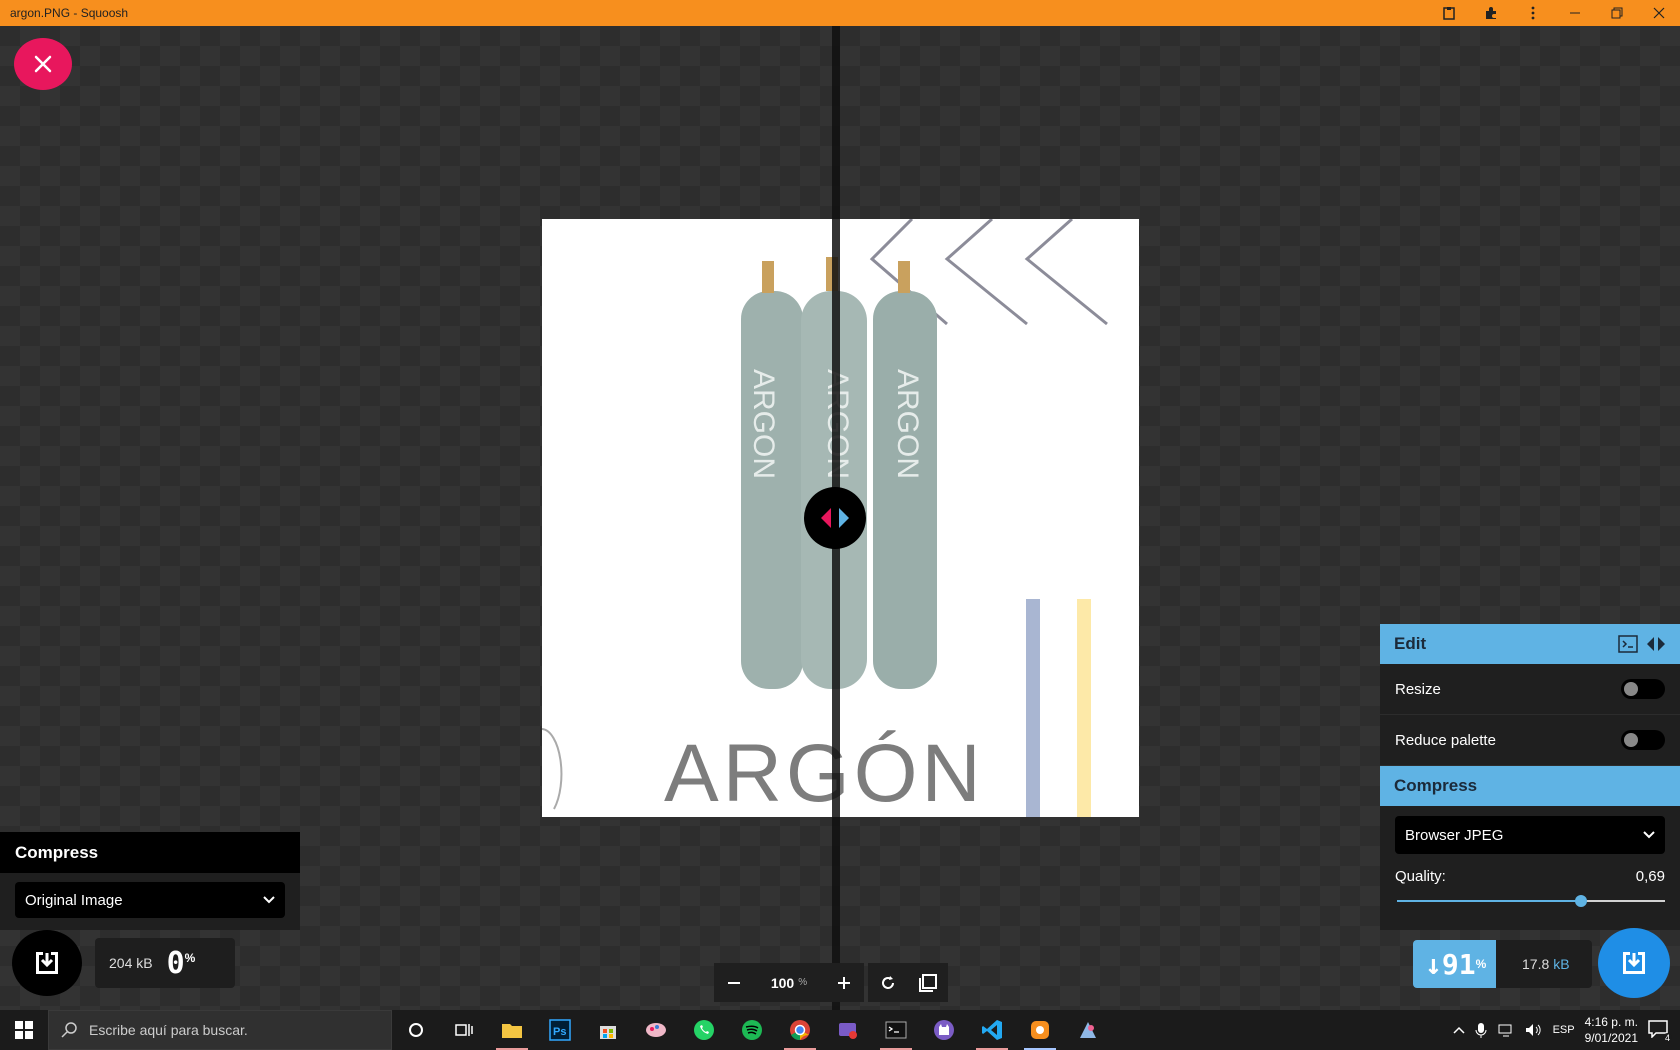 This screenshot has height=1050, width=1680. I want to click on windows-logo-icon, so click(24, 1030).